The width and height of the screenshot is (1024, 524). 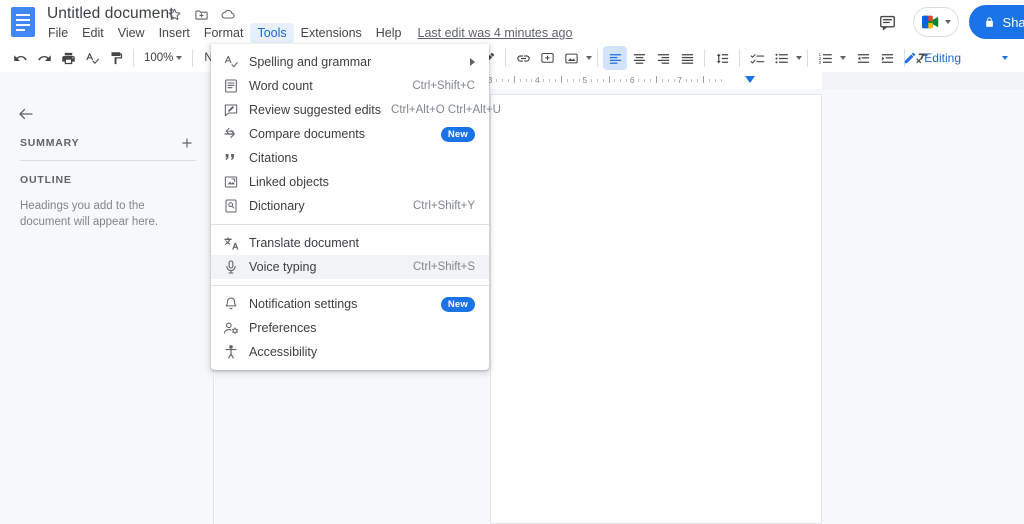 What do you see at coordinates (68, 58) in the screenshot?
I see `print-button` at bounding box center [68, 58].